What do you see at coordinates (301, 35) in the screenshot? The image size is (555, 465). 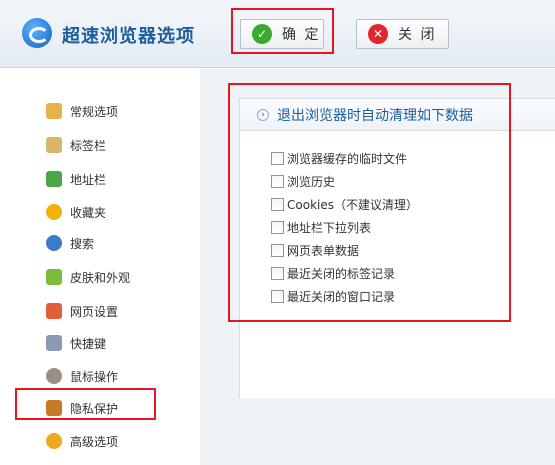 I see `ok-button-label: 确 定` at bounding box center [301, 35].